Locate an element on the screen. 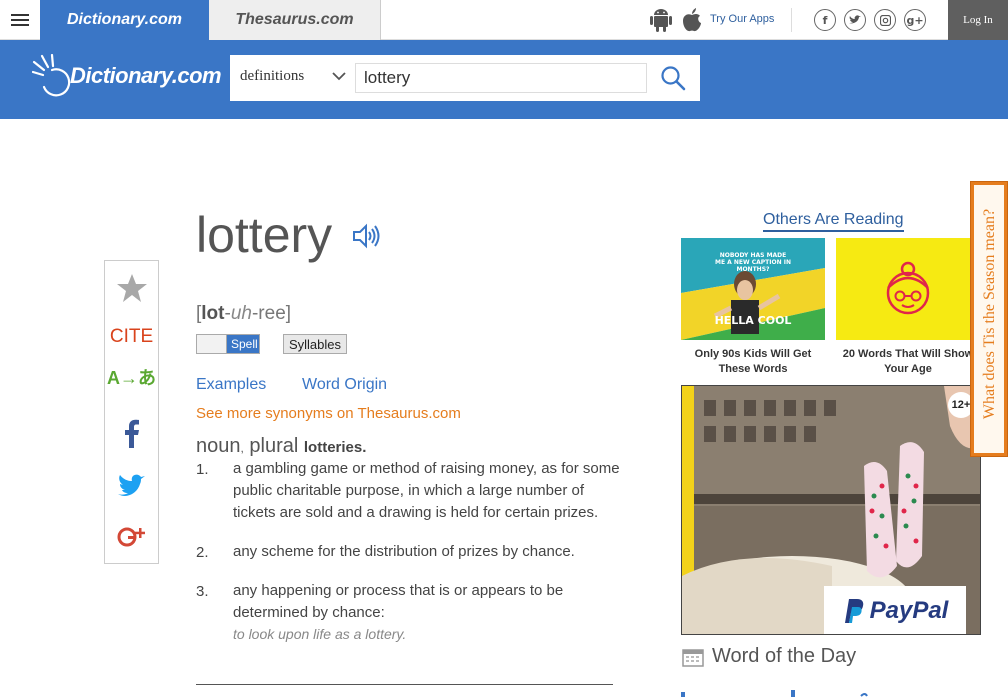 The width and height of the screenshot is (1008, 697). plural-form: lotteries. is located at coordinates (335, 447).